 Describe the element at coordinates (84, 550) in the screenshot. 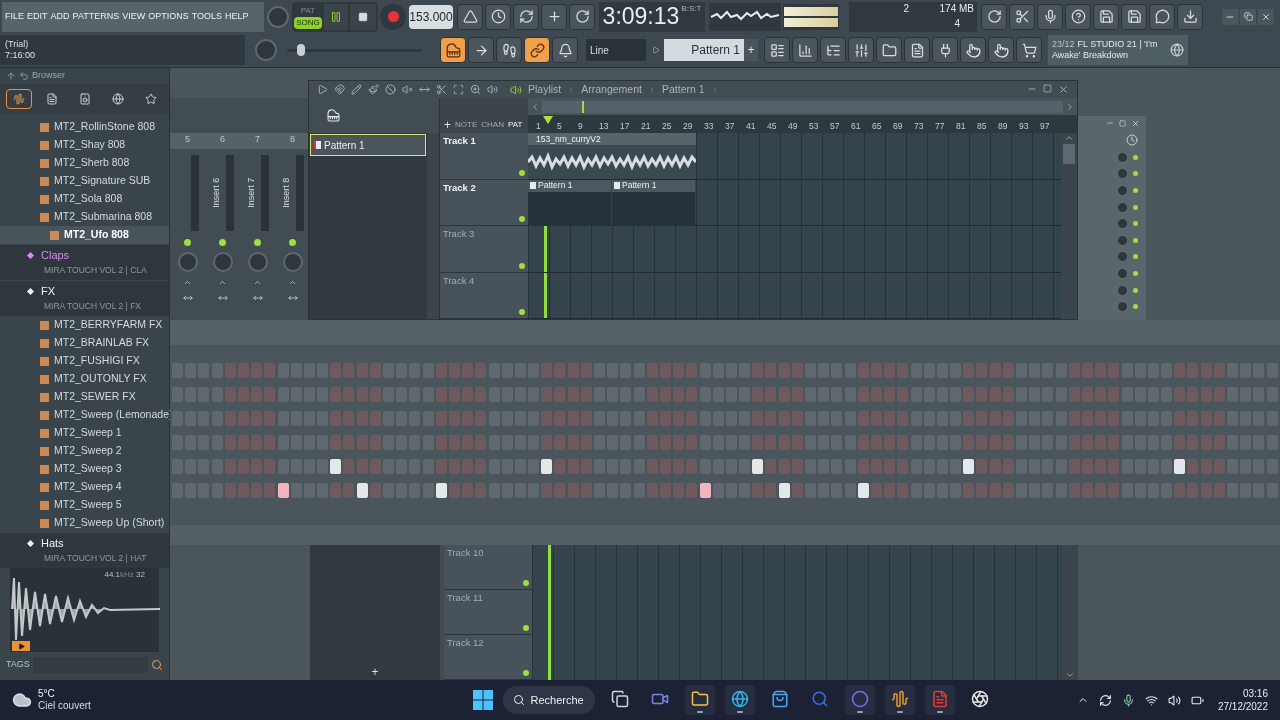

I see `folder-row: Hats MIRA TOUCH VOL 2 | HAT` at that location.